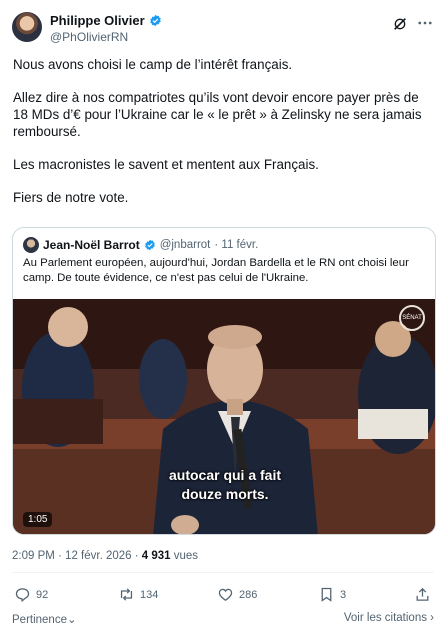  I want to click on sort-dropdown: Pertinence⌄, so click(44, 619).